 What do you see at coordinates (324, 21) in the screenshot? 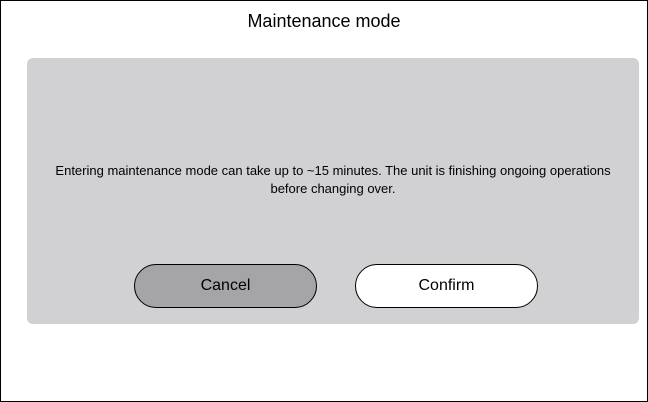
I see `dialog-title: Maintenance mode` at bounding box center [324, 21].